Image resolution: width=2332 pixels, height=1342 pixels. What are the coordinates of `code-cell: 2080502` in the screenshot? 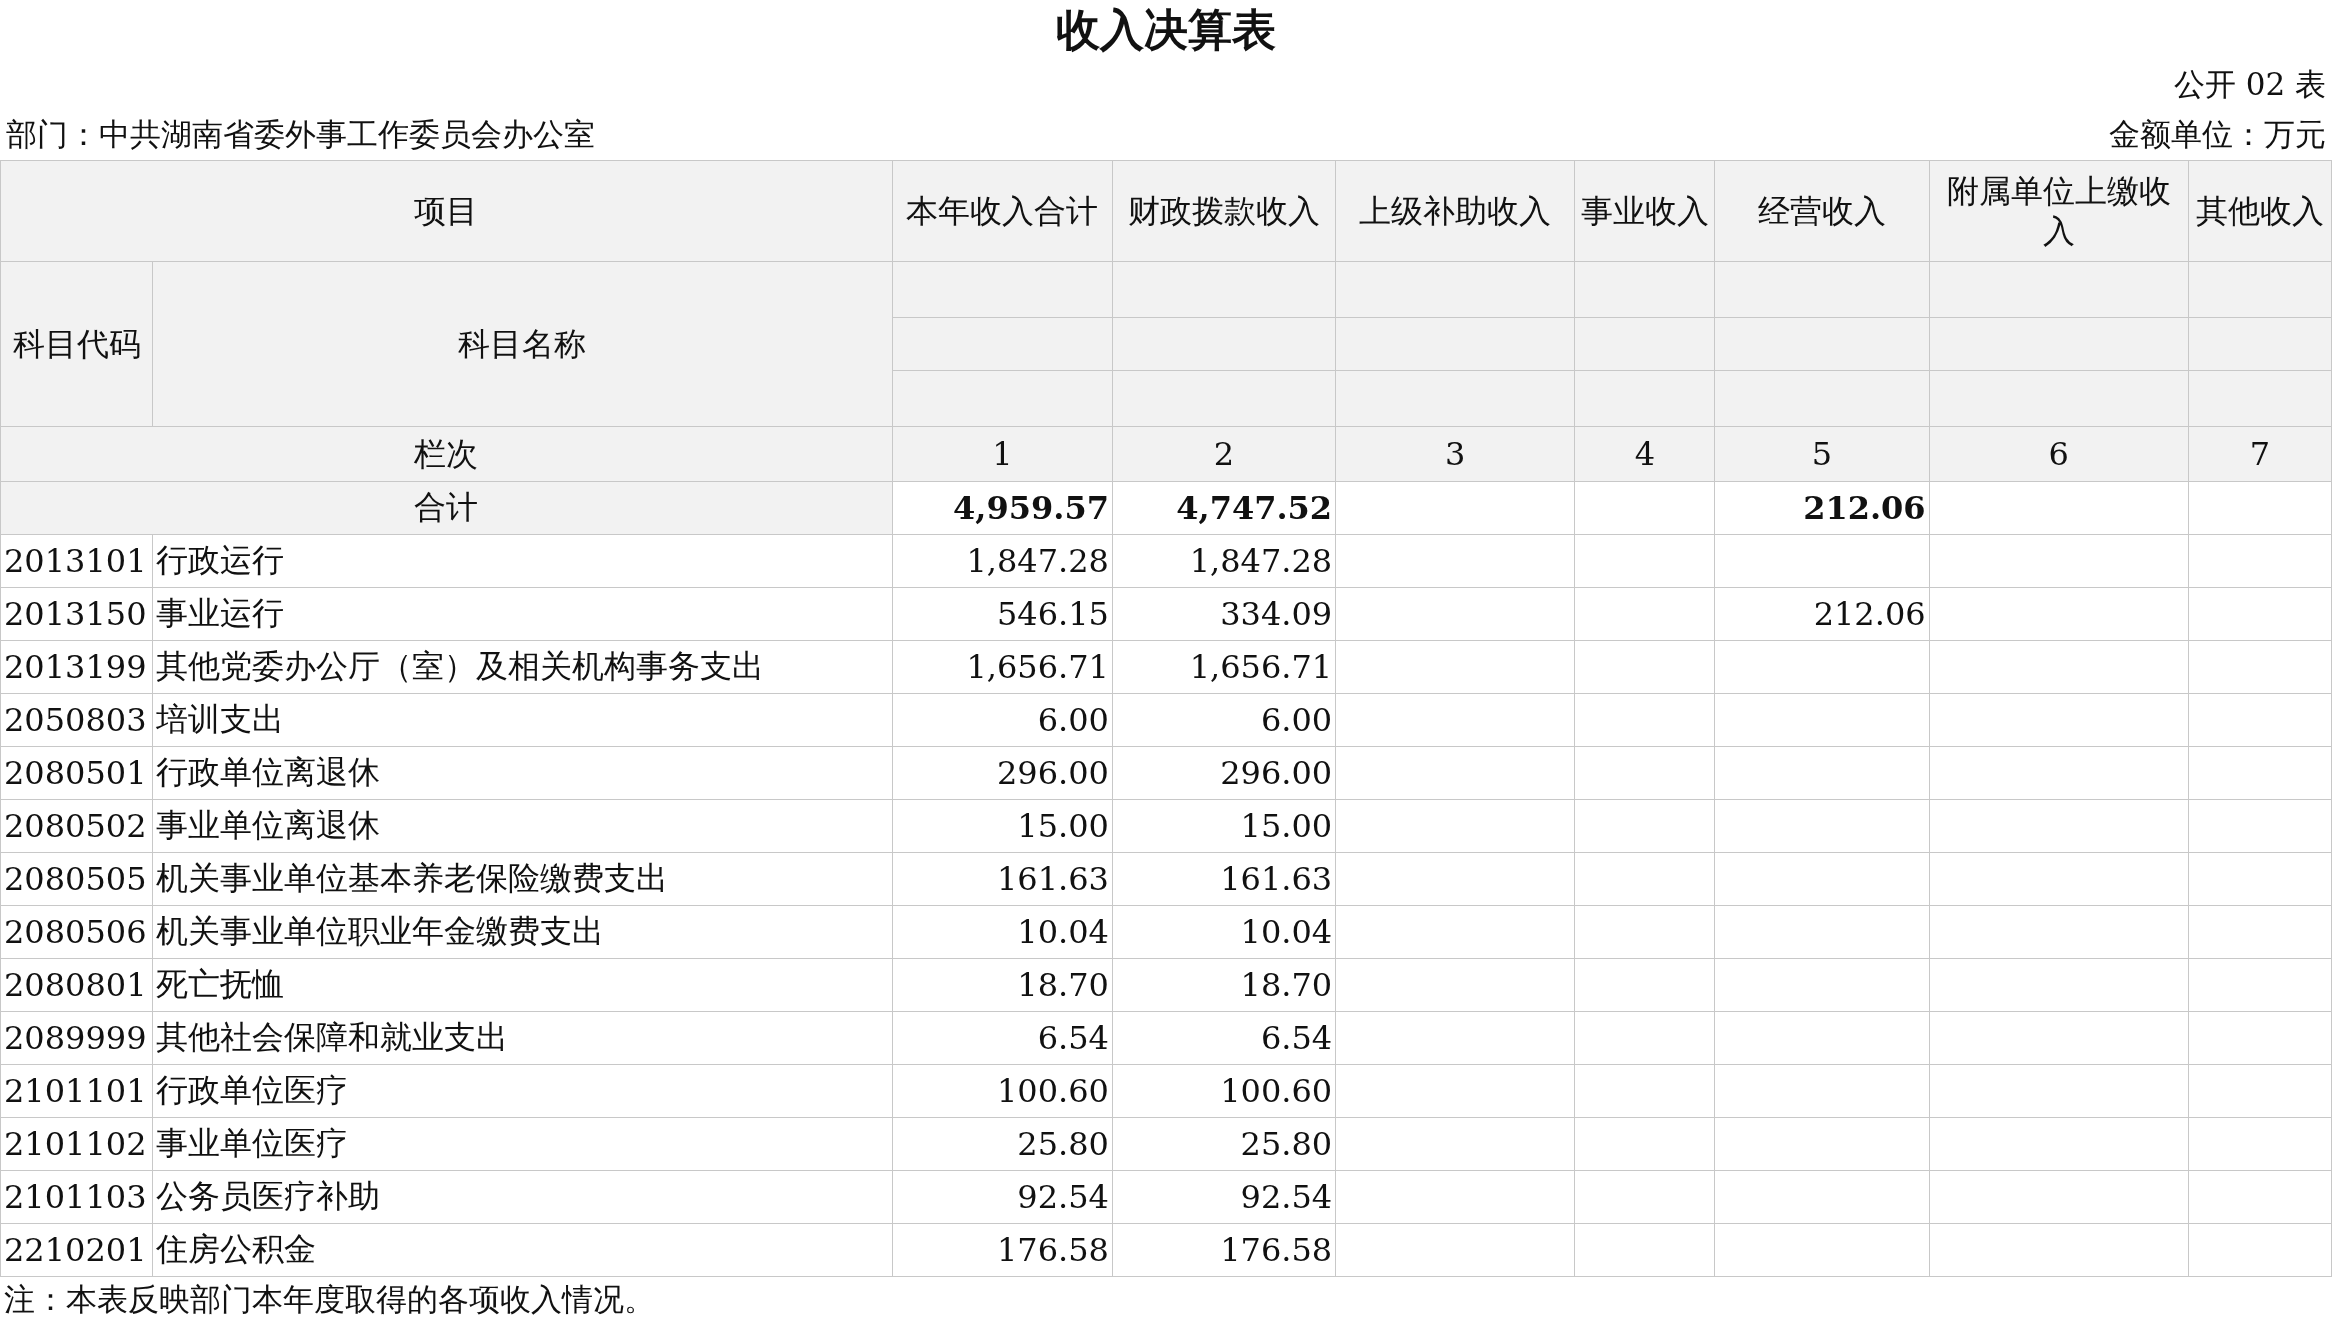 It's located at (76, 826).